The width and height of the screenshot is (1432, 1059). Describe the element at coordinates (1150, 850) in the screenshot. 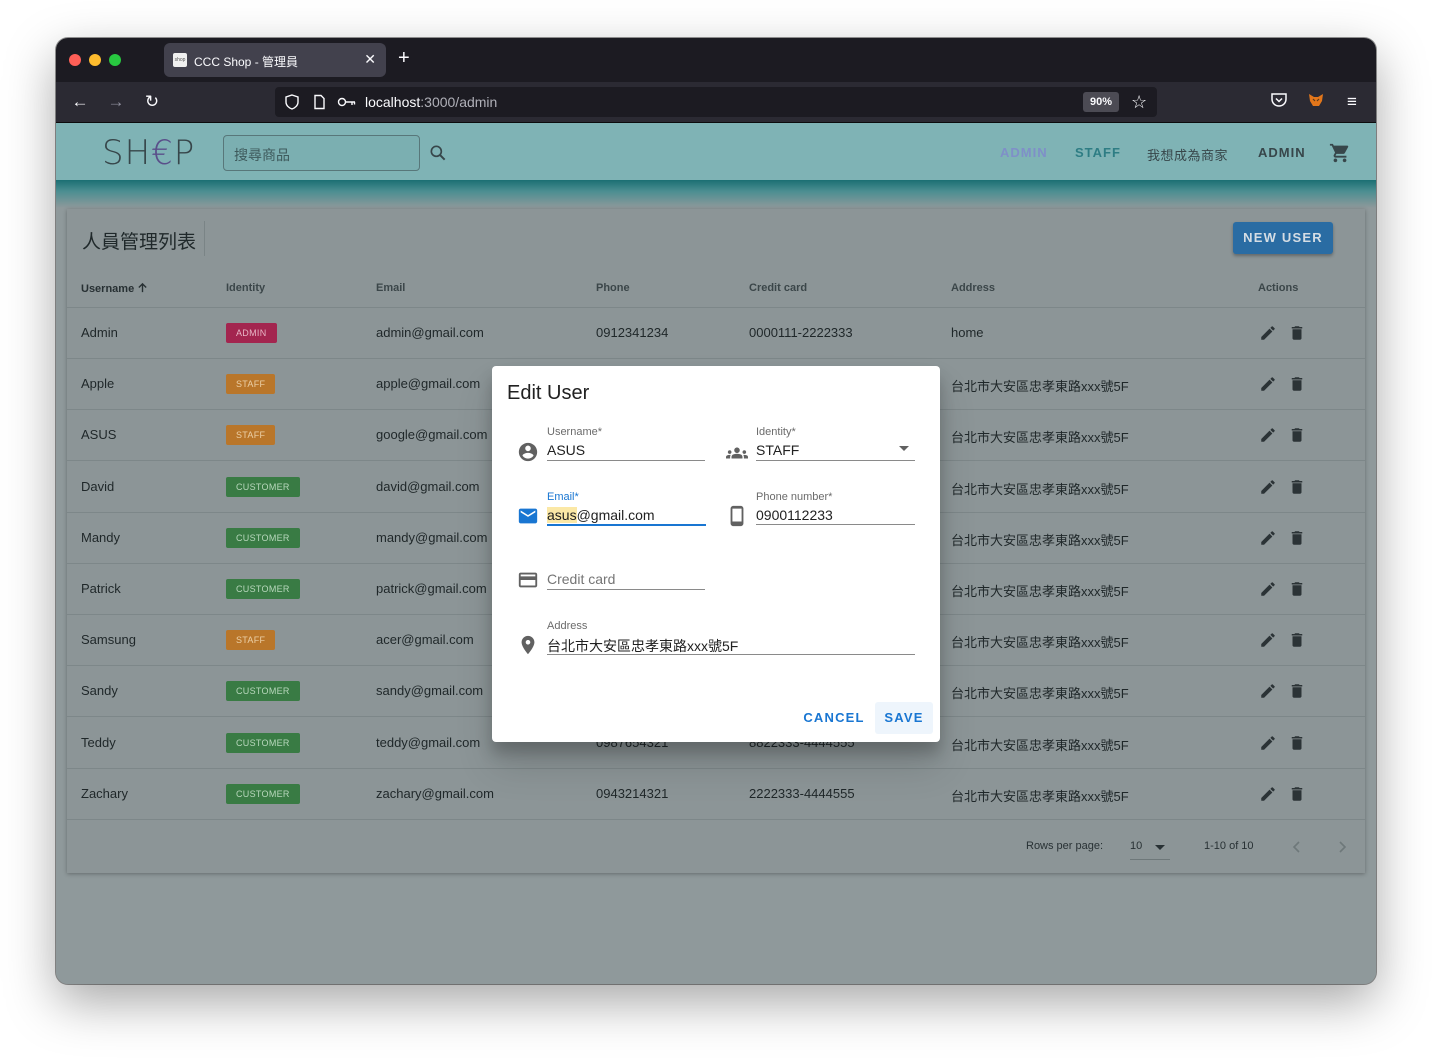

I see `rows-per-page-select: 10` at that location.